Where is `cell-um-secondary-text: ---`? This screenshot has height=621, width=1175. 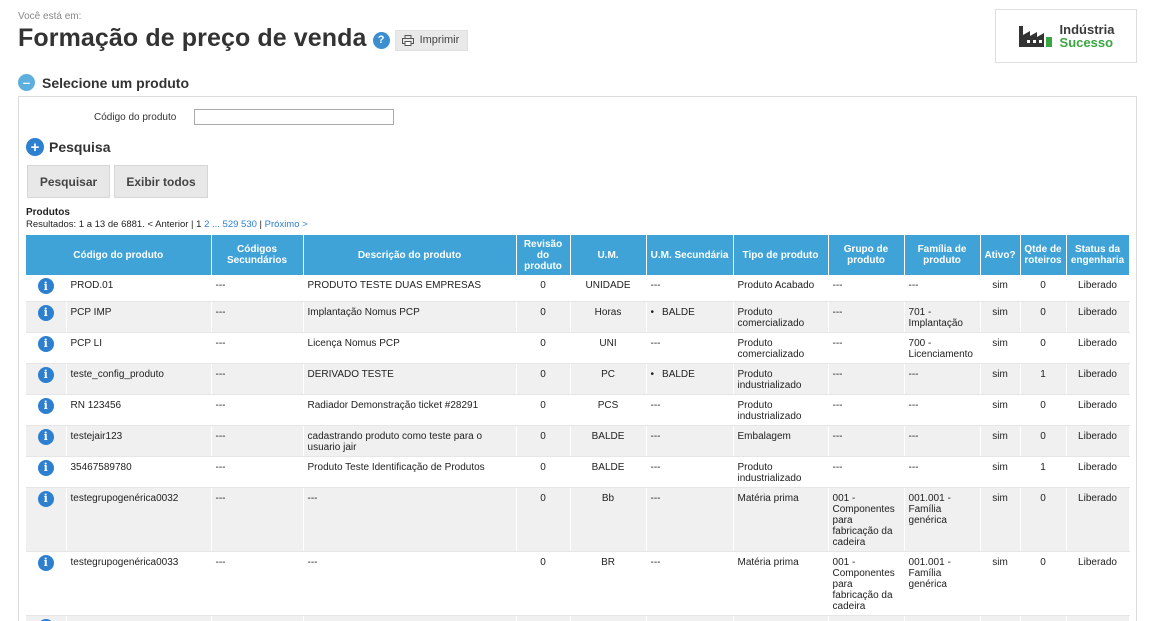 cell-um-secondary-text: --- is located at coordinates (655, 436).